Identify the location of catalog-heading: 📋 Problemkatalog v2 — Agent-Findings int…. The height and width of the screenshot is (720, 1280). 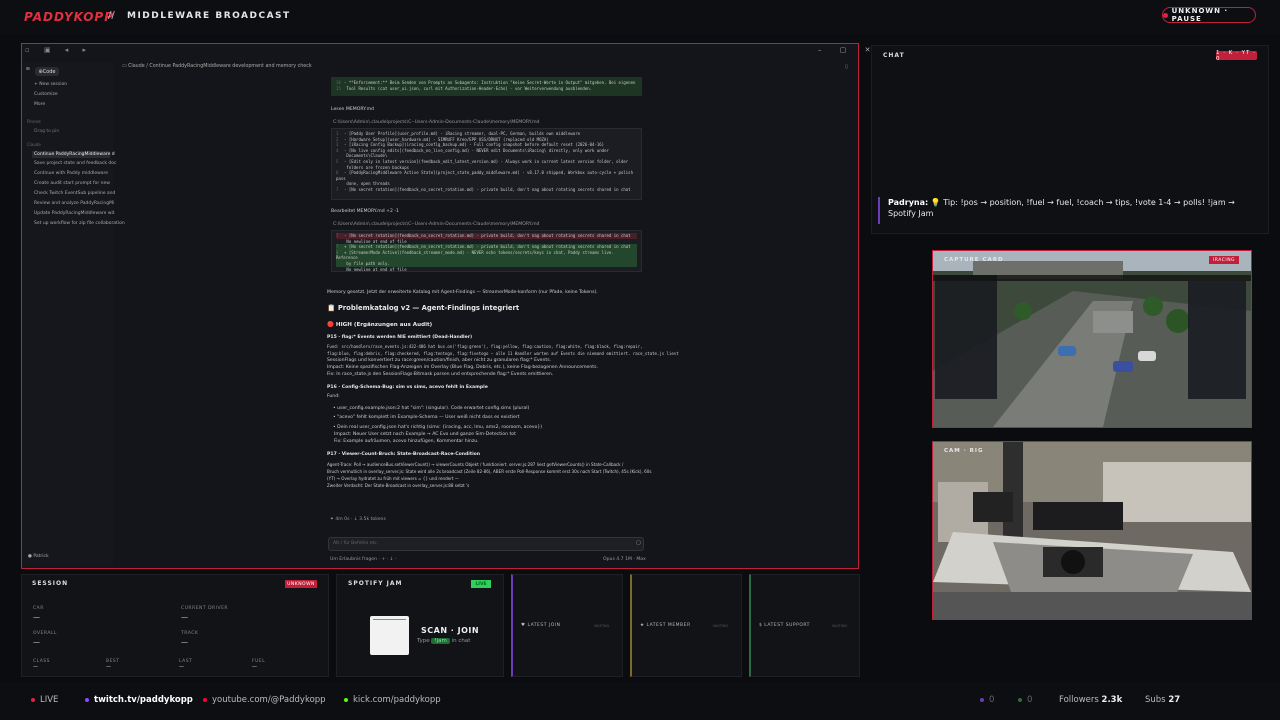
(423, 308).